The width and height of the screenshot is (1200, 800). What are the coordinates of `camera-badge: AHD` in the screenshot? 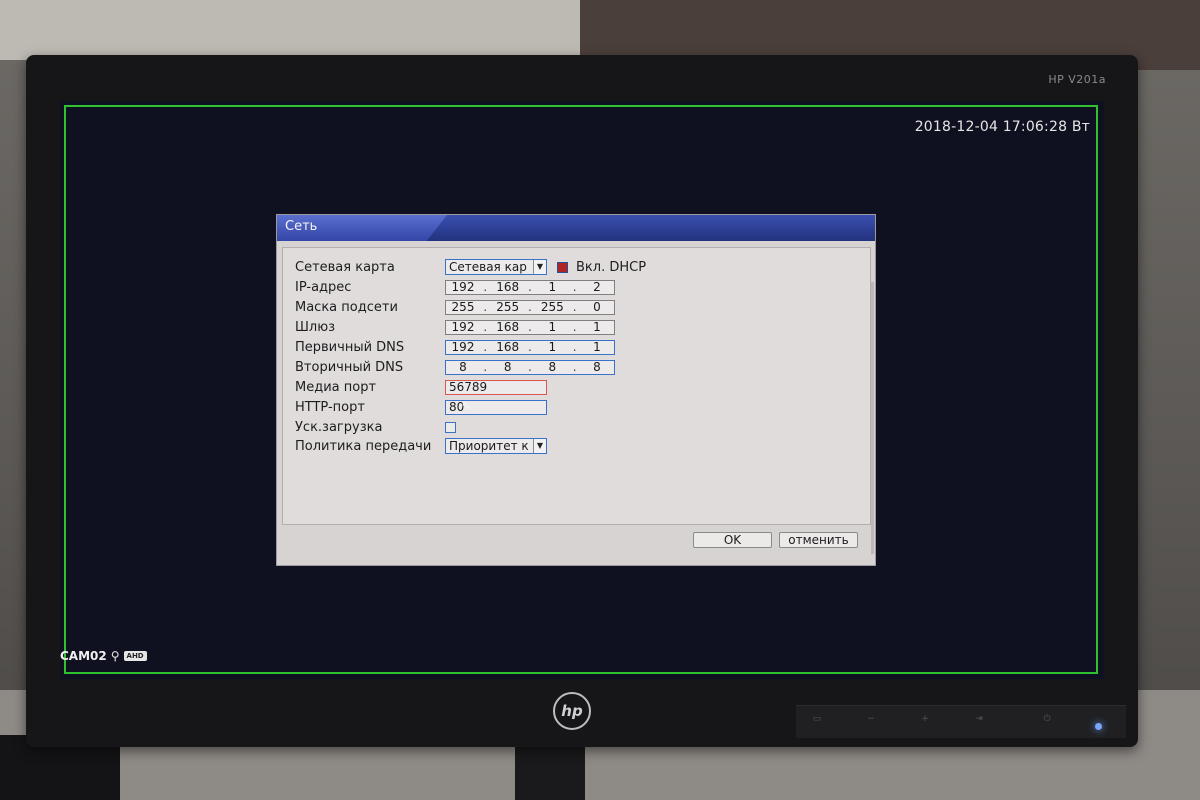 It's located at (135, 656).